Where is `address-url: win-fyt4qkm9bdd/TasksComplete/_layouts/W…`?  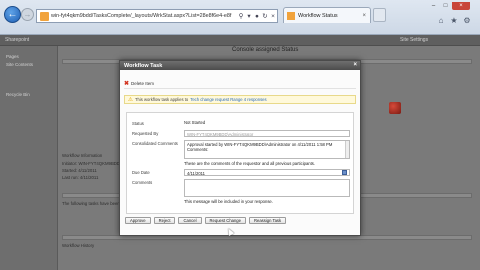 address-url: win-fyt4qkm9bdd/TasksComplete/_layouts/W… is located at coordinates (144, 16).